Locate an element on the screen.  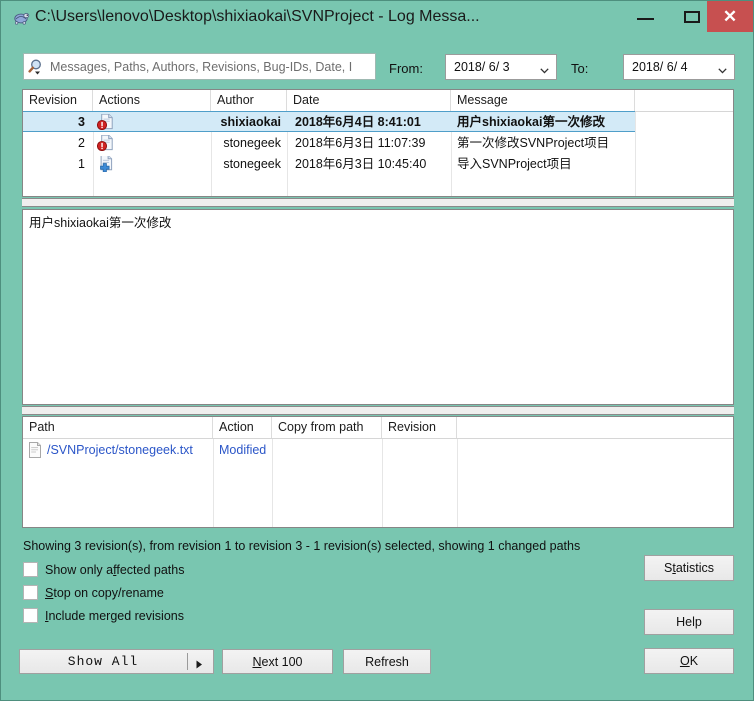
cell-revision: 3 is located at coordinates (81, 122).